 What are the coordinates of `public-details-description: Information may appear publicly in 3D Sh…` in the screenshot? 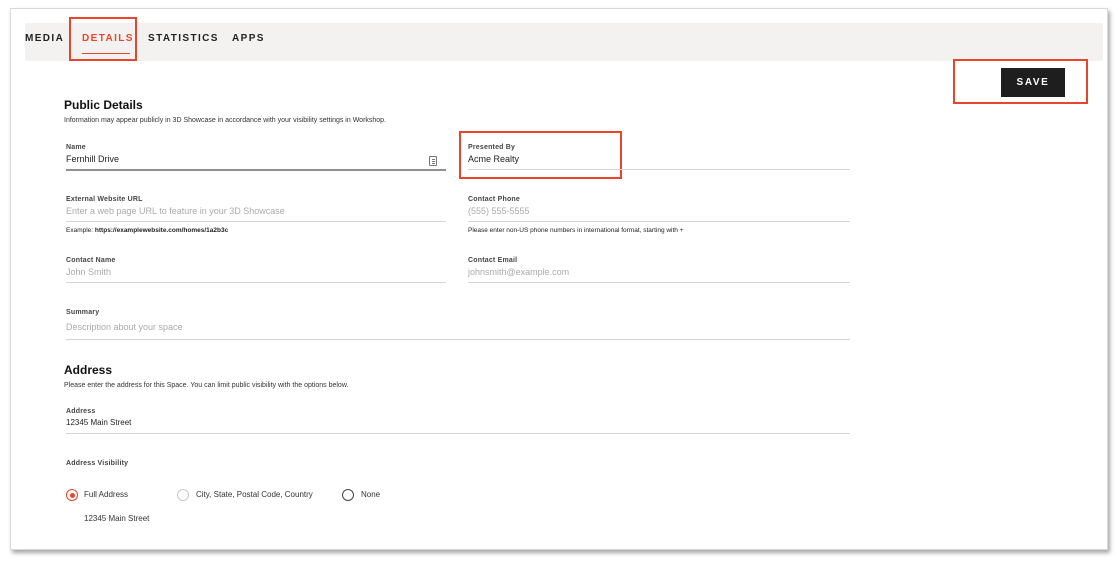 It's located at (225, 120).